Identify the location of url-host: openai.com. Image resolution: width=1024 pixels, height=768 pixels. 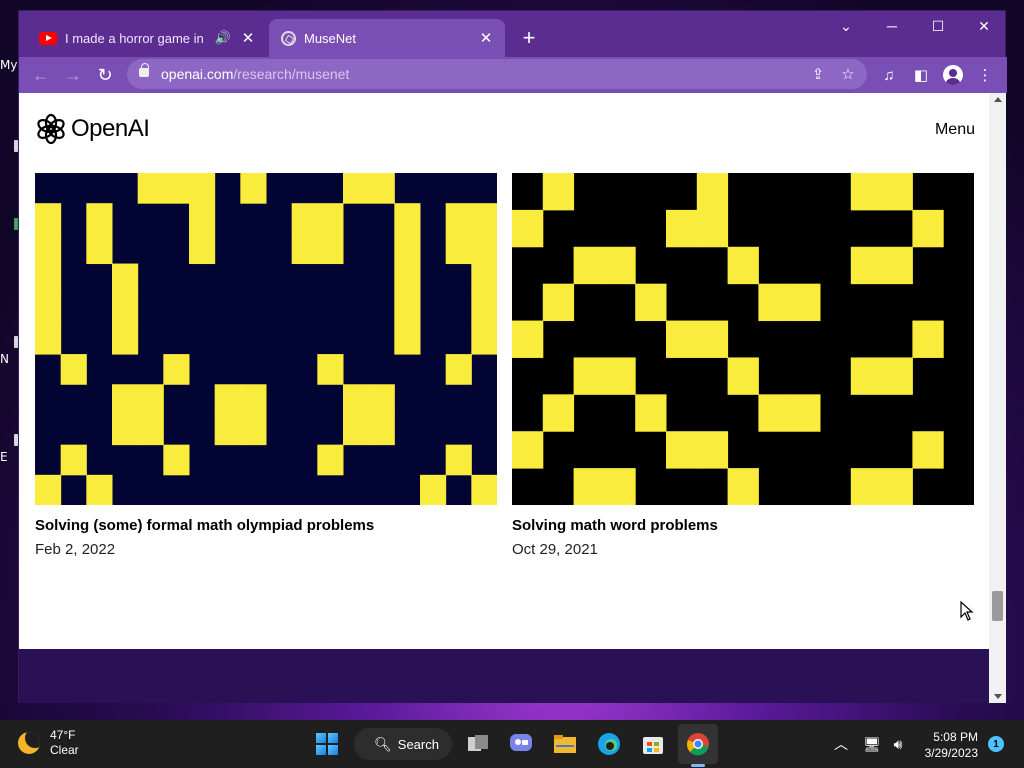
(197, 74).